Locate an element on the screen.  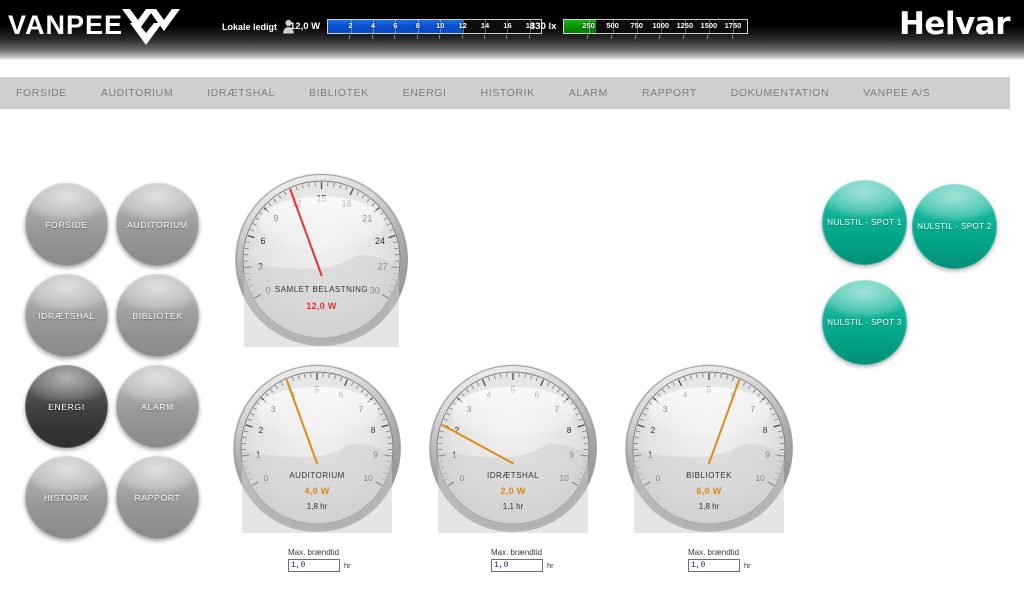
max-burn-time-group-3: Max. brændtid hr is located at coordinates (719, 560).